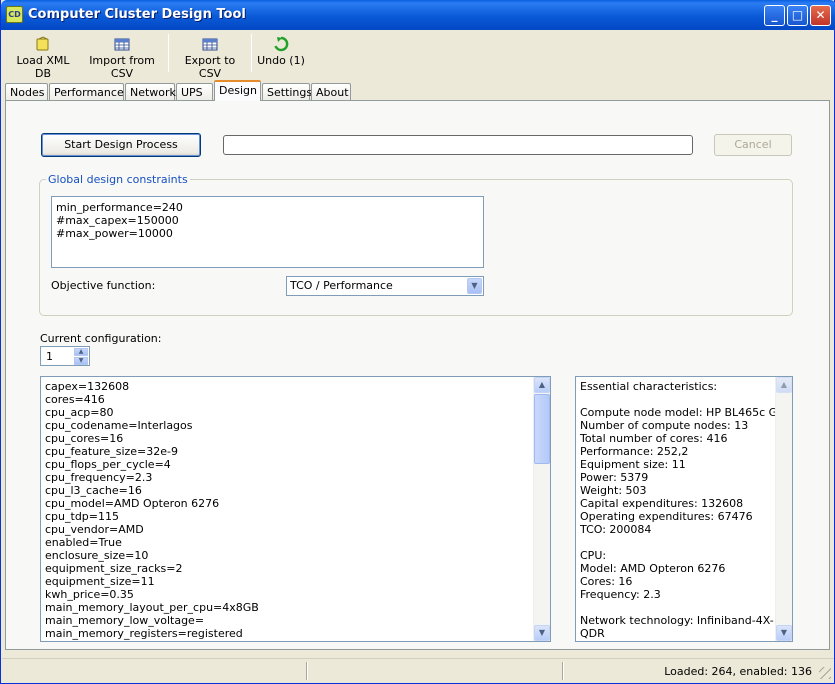 This screenshot has width=835, height=684. What do you see at coordinates (132, 503) in the screenshot?
I see `config-line: cpu_model=AMD Opteron 6276` at bounding box center [132, 503].